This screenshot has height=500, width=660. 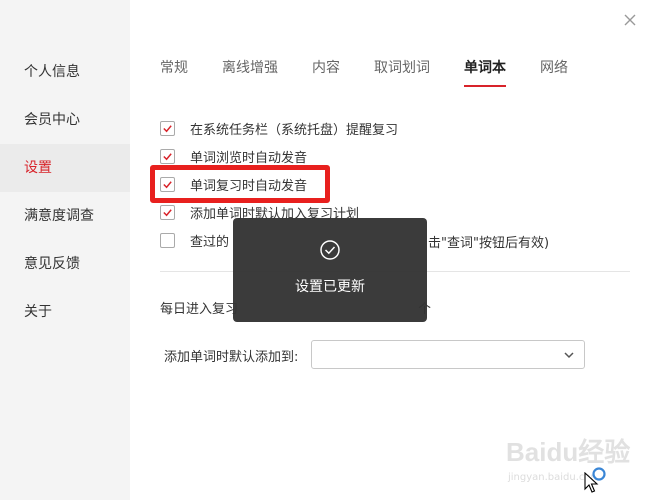 I want to click on toast-notification: 设置已更新, so click(x=330, y=270).